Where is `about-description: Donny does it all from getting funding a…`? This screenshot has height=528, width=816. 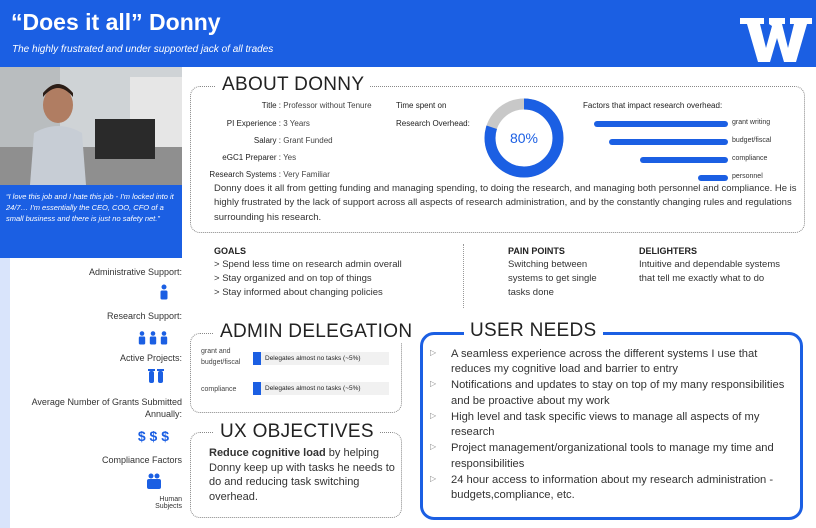 about-description: Donny does it all from getting funding a… is located at coordinates (505, 203).